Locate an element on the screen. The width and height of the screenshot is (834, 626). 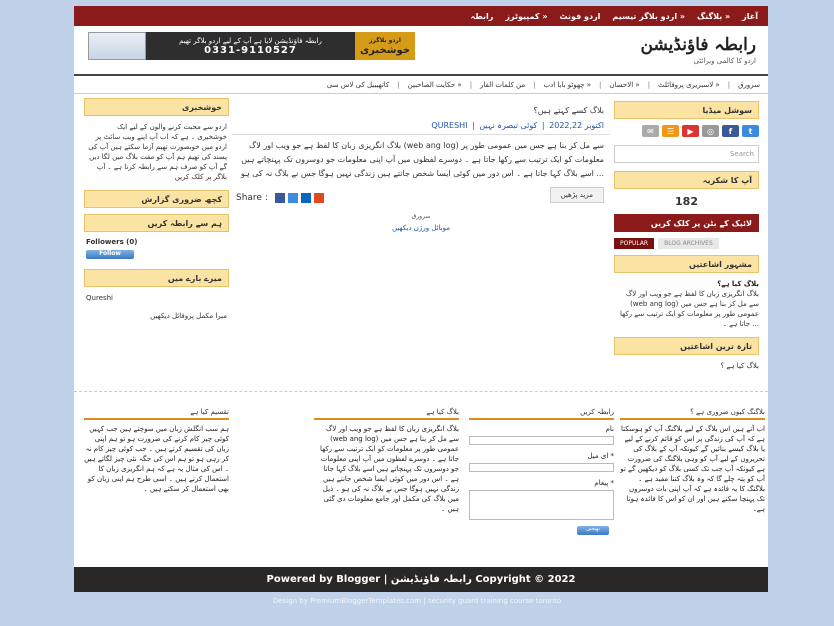
recent-widget-title: تازہ ترین اشاعتیں is located at coordinates (686, 346).